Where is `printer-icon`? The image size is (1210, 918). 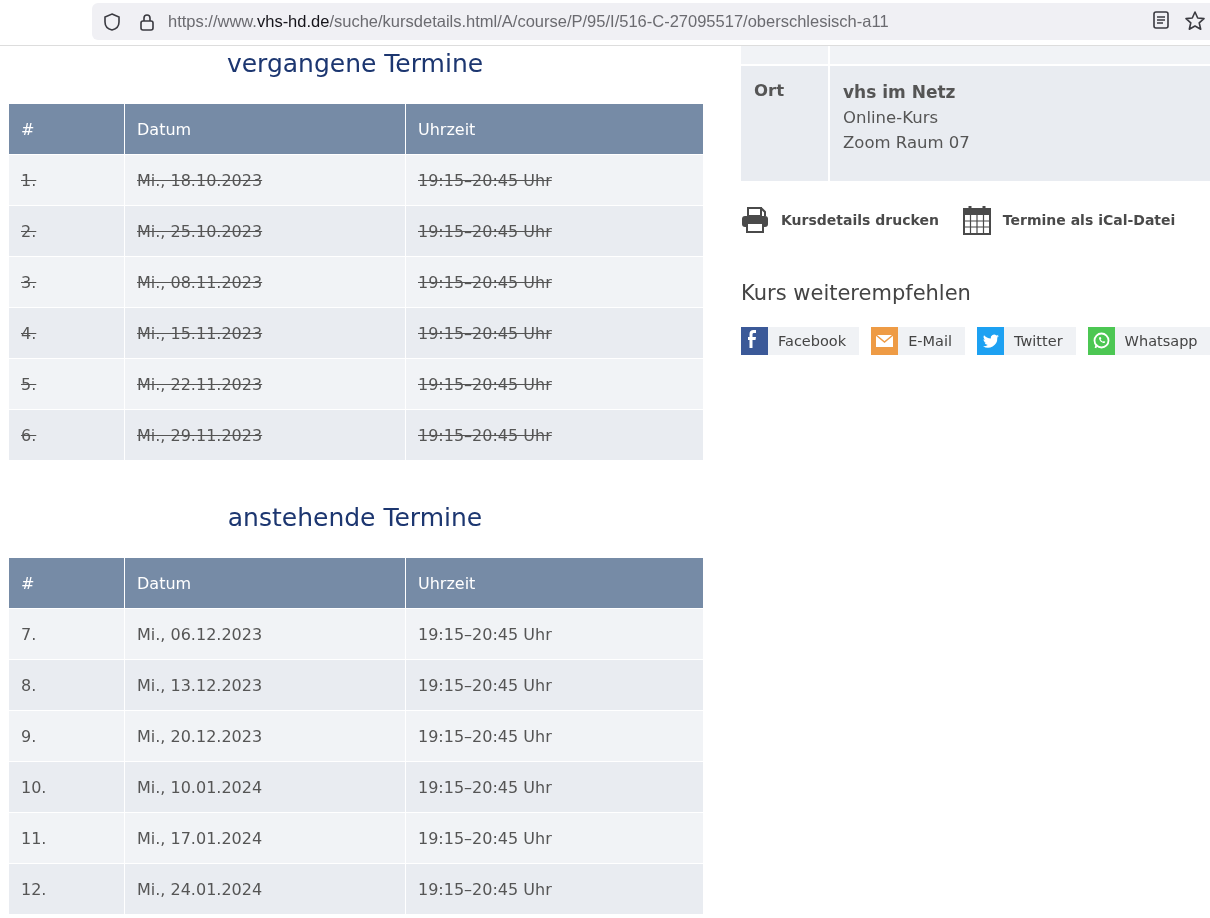 printer-icon is located at coordinates (755, 220).